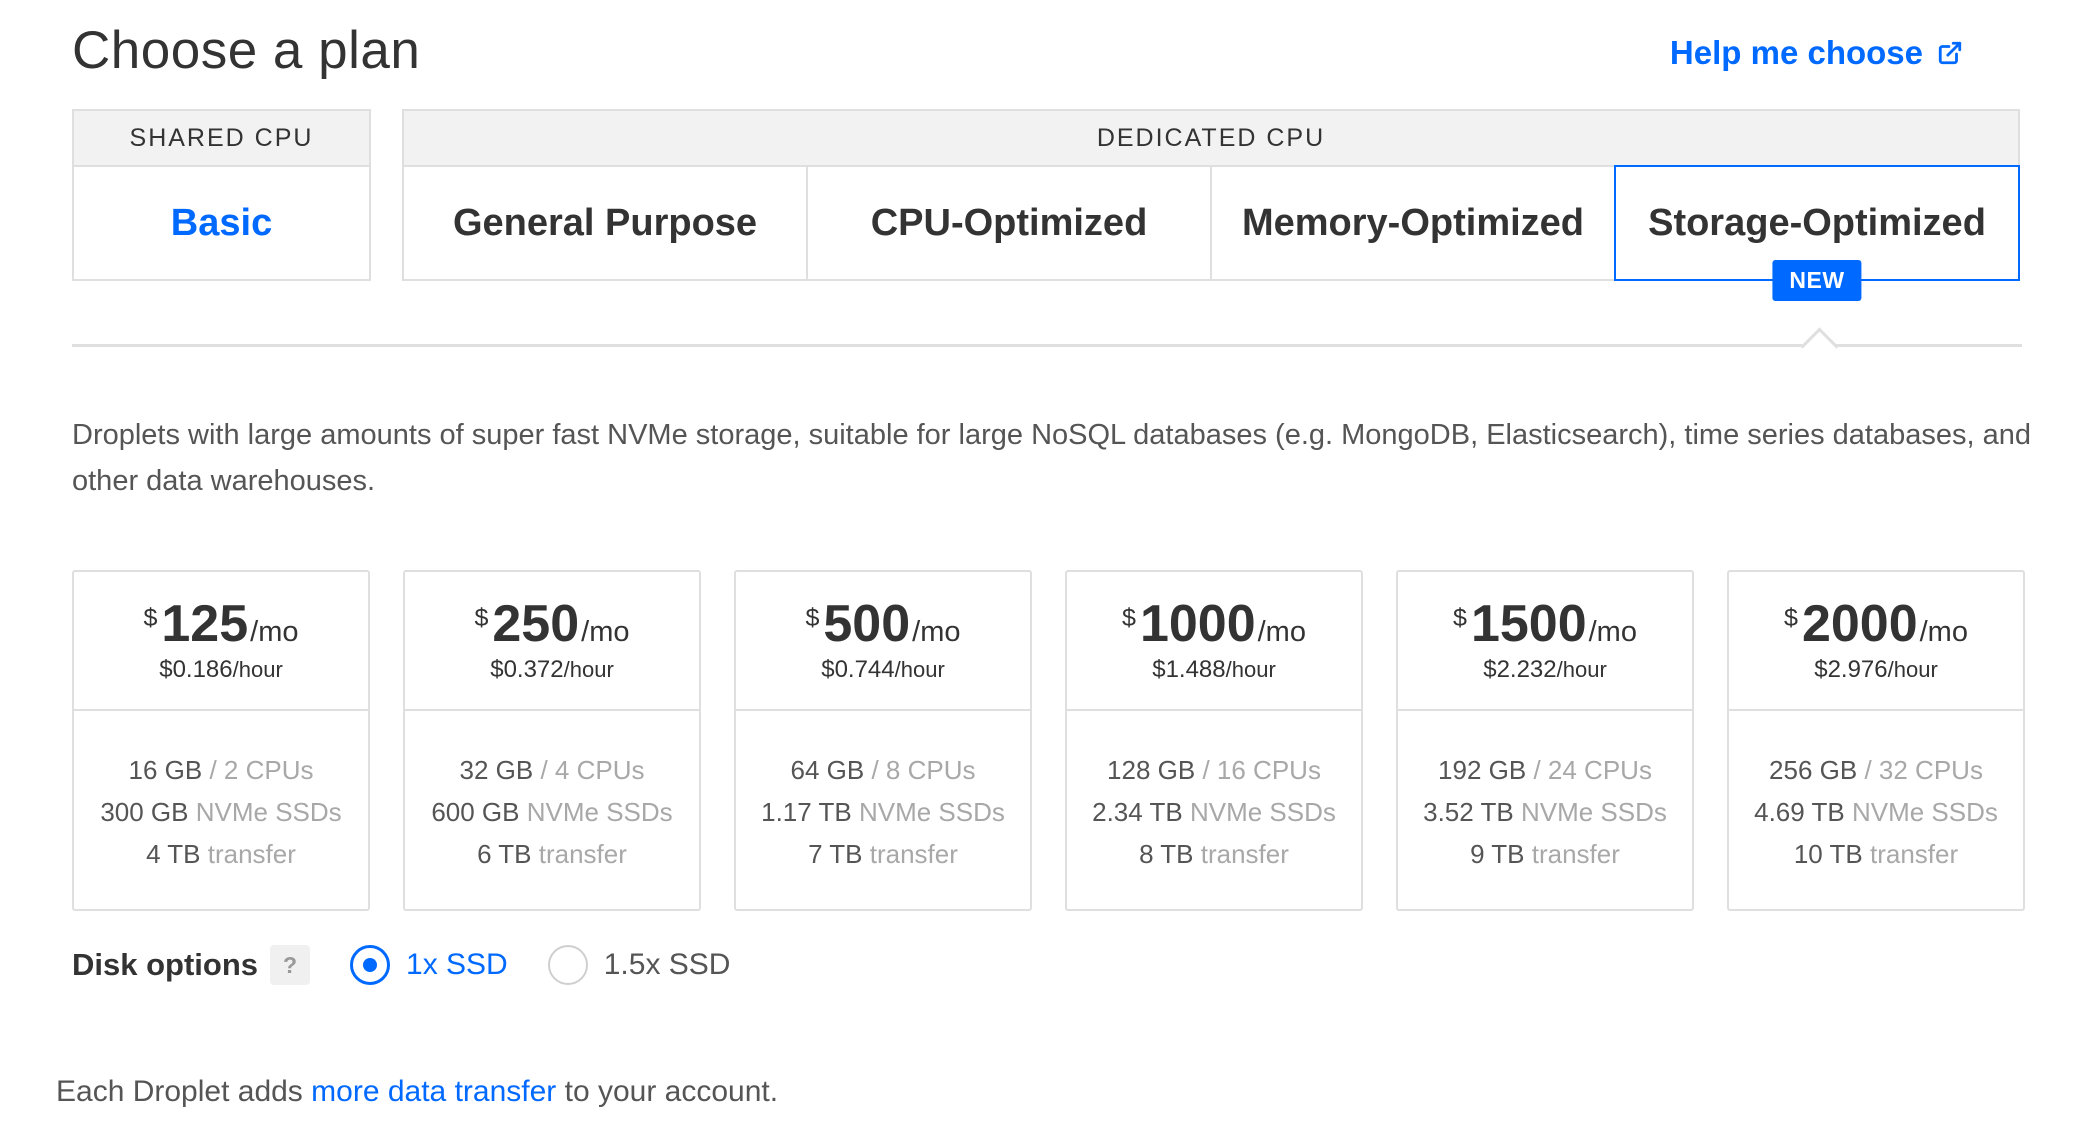 The width and height of the screenshot is (2091, 1127). I want to click on radio-1x-ssd-label: 1x SSD, so click(457, 964).